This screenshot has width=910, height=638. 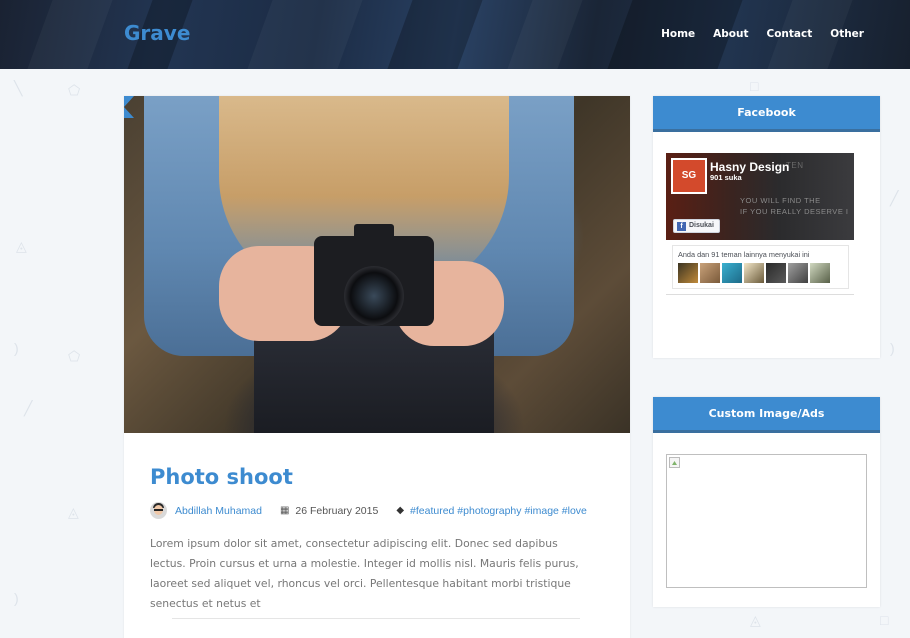 I want to click on main-nav: Home About Contact Other, so click(x=753, y=34).